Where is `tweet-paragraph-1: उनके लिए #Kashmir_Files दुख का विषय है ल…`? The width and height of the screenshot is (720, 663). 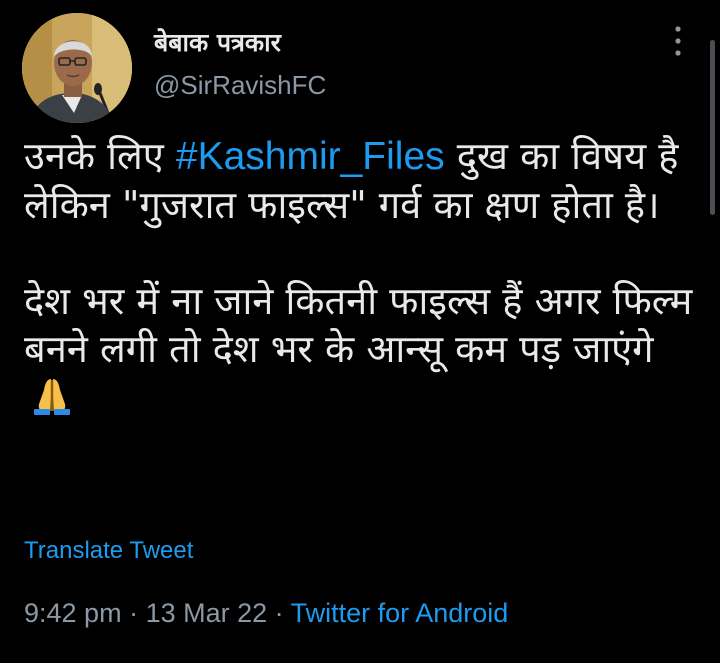
tweet-paragraph-1: उनके लिए #Kashmir_Files दुख का विषय है ल… is located at coordinates (360, 180).